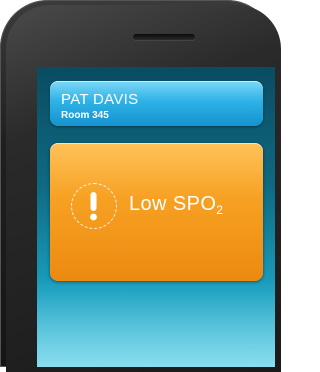  What do you see at coordinates (220, 210) in the screenshot?
I see `alert-message-subscript: 2` at bounding box center [220, 210].